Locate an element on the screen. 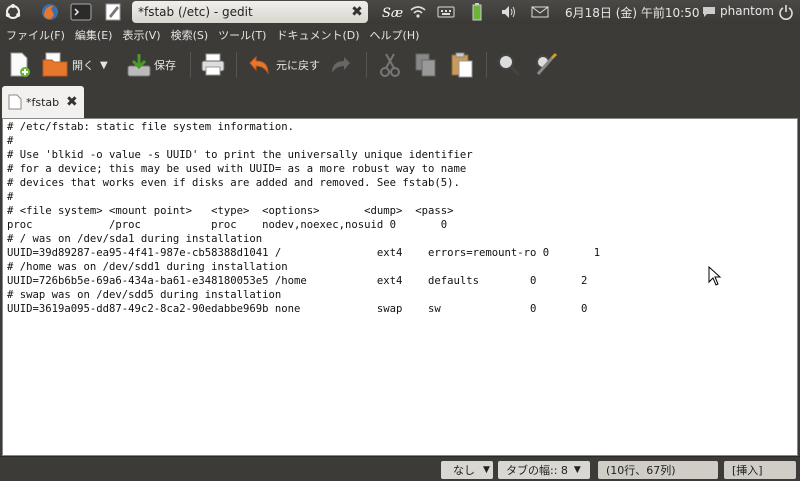 The height and width of the screenshot is (481, 800). menu-tools: ツール(T) is located at coordinates (241, 34).